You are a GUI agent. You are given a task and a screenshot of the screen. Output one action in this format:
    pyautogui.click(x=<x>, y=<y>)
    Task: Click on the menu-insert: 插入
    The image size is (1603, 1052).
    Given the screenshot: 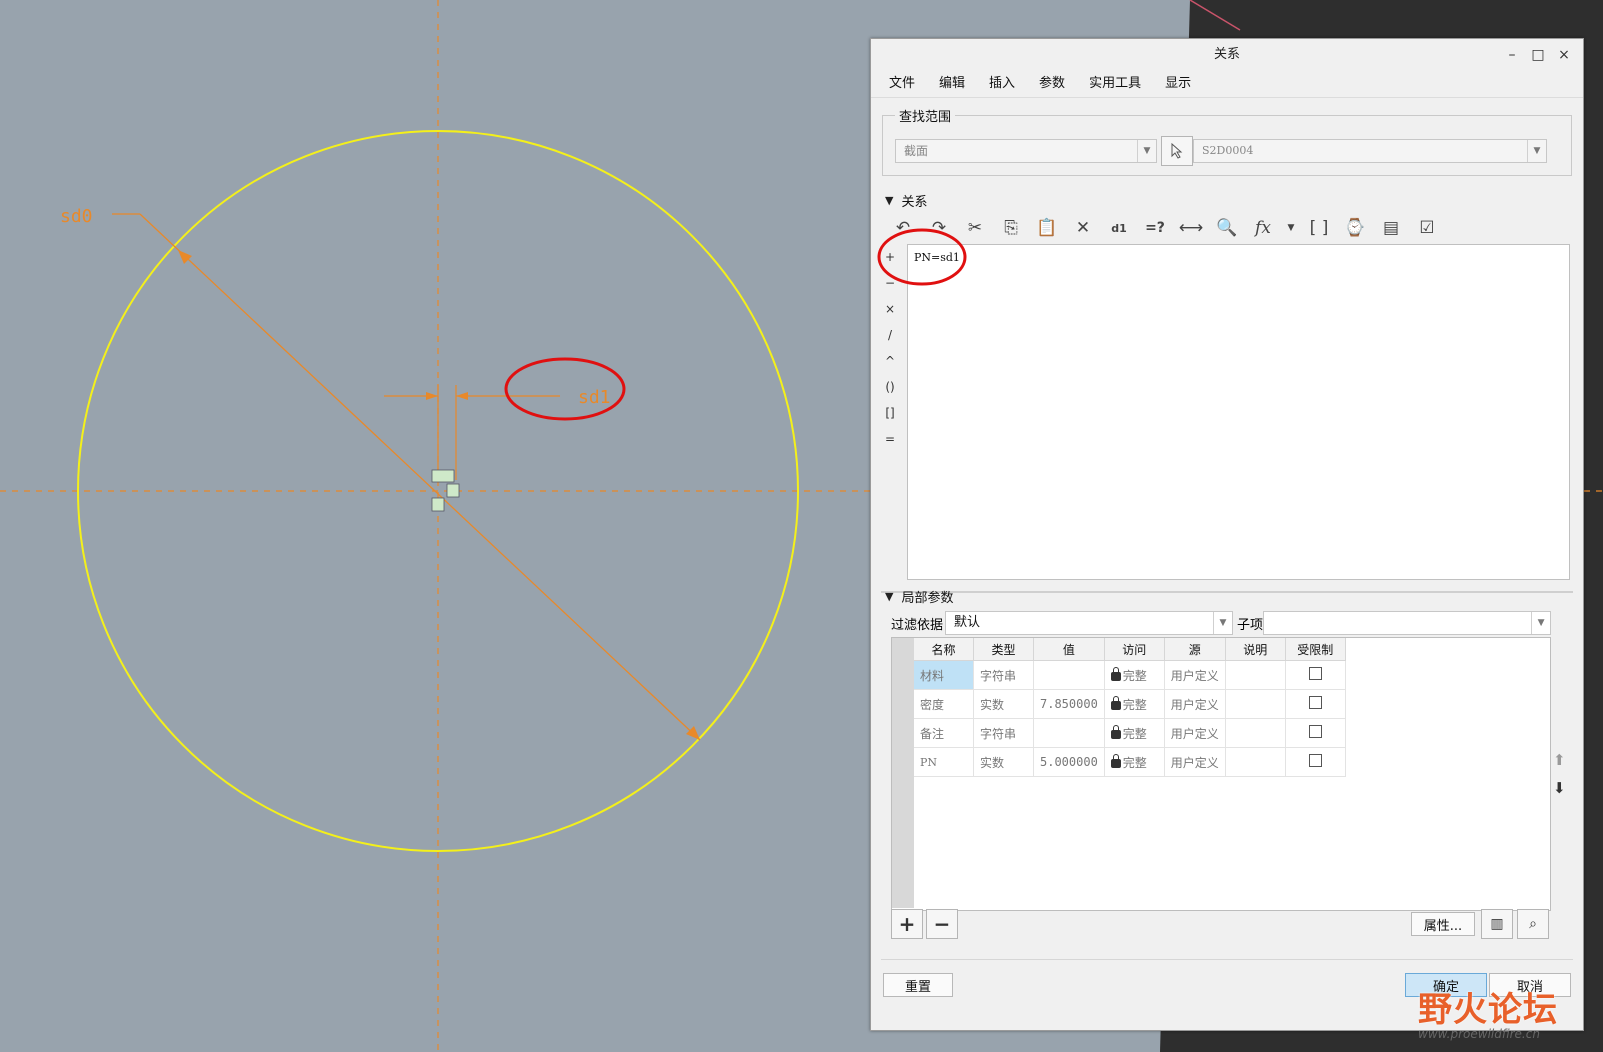 What is the action you would take?
    pyautogui.click(x=1002, y=84)
    